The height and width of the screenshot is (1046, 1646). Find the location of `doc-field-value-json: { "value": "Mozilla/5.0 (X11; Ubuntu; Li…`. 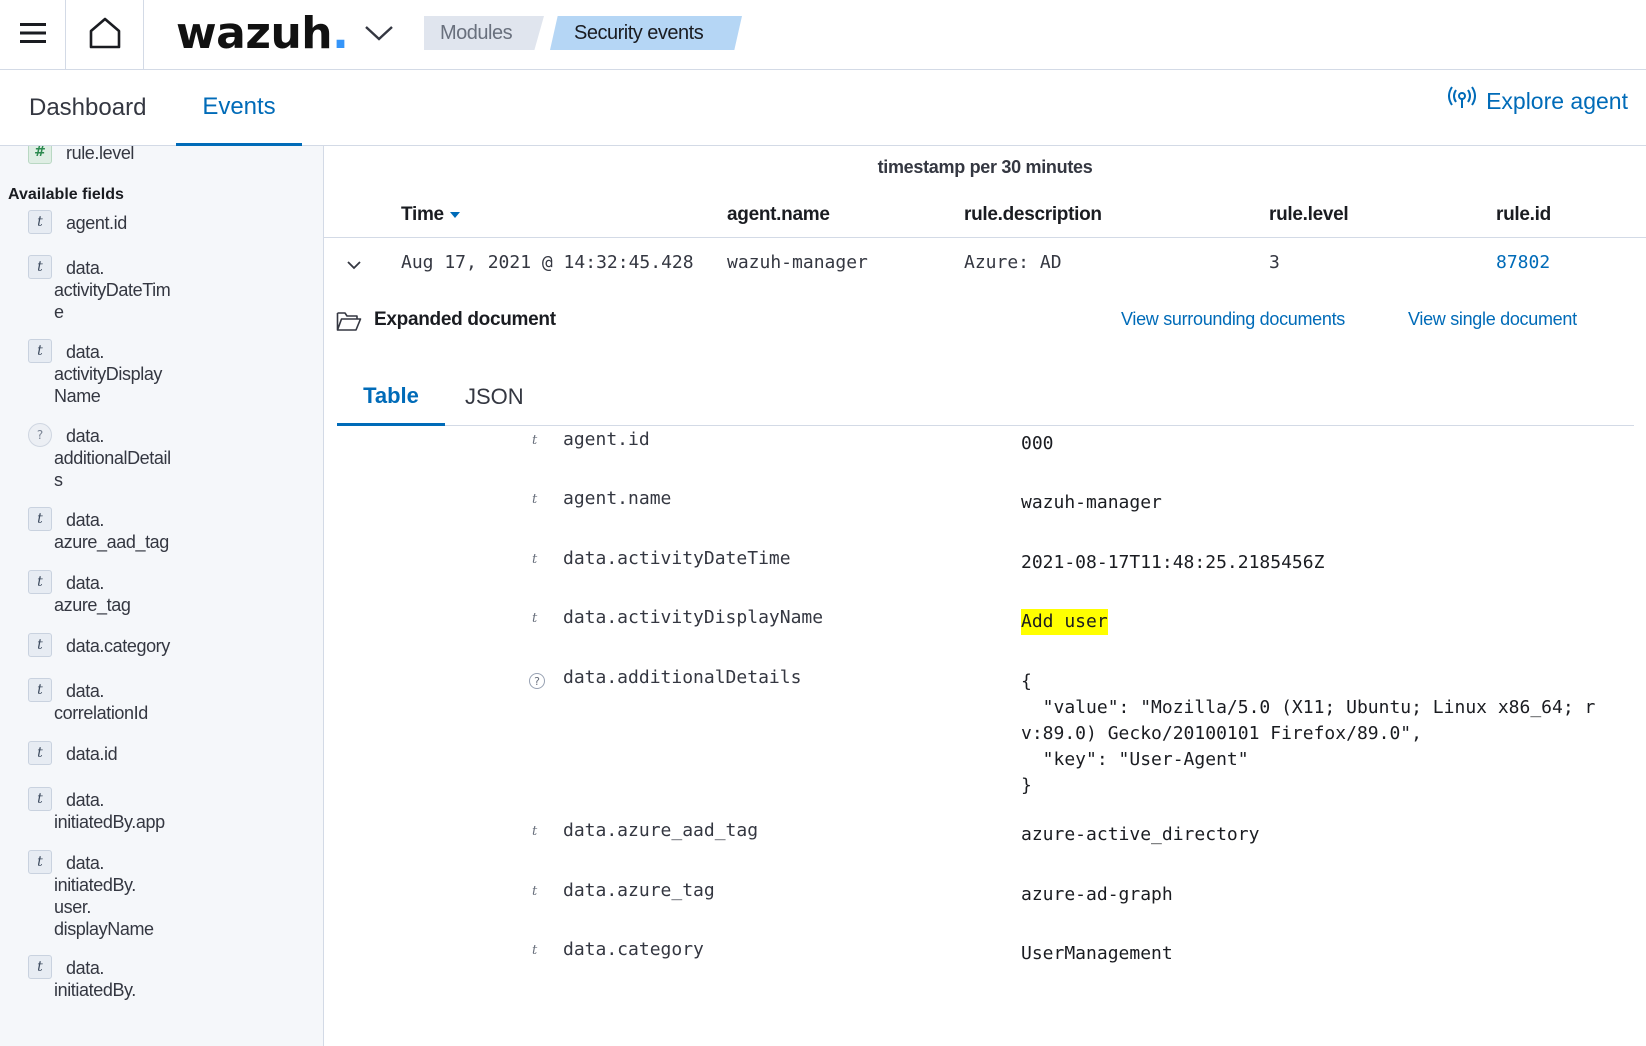

doc-field-value-json: { "value": "Mozilla/5.0 (X11; Ubuntu; Li… is located at coordinates (1308, 733).